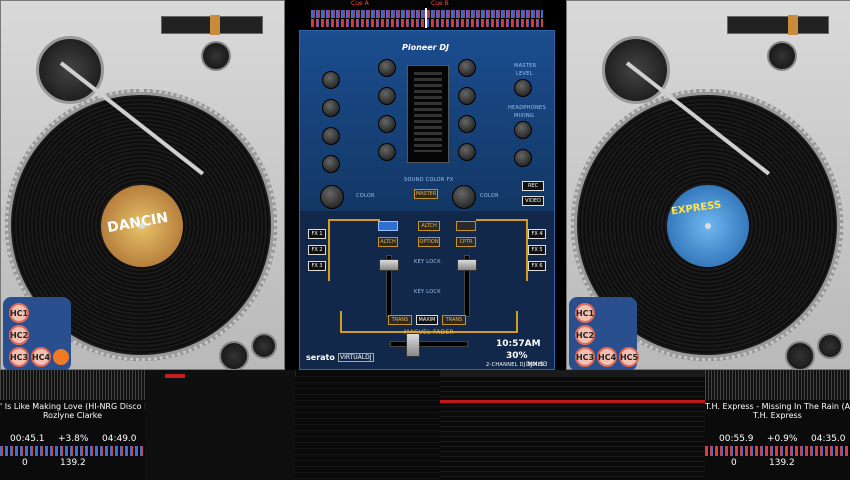 The width and height of the screenshot is (850, 480). What do you see at coordinates (607, 357) in the screenshot?
I see `right-hotcue-4: HC4` at bounding box center [607, 357].